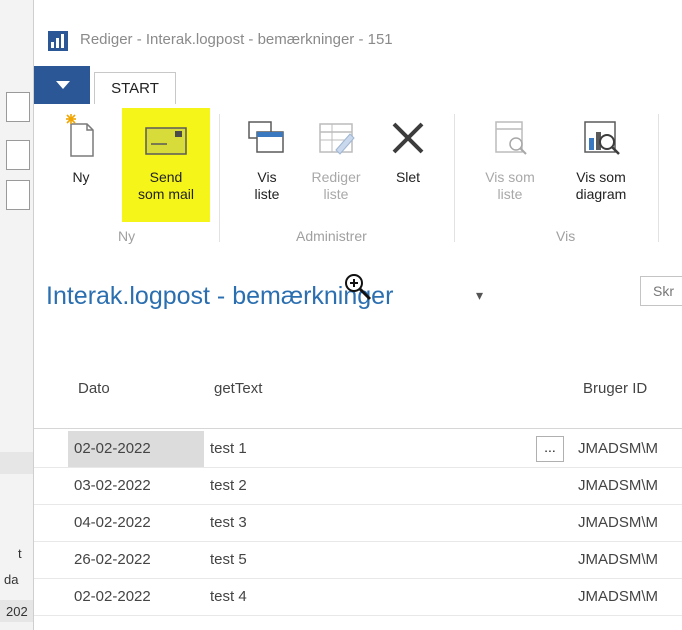 Image resolution: width=682 pixels, height=630 pixels. What do you see at coordinates (228, 522) in the screenshot?
I see `text-cell: test 3` at bounding box center [228, 522].